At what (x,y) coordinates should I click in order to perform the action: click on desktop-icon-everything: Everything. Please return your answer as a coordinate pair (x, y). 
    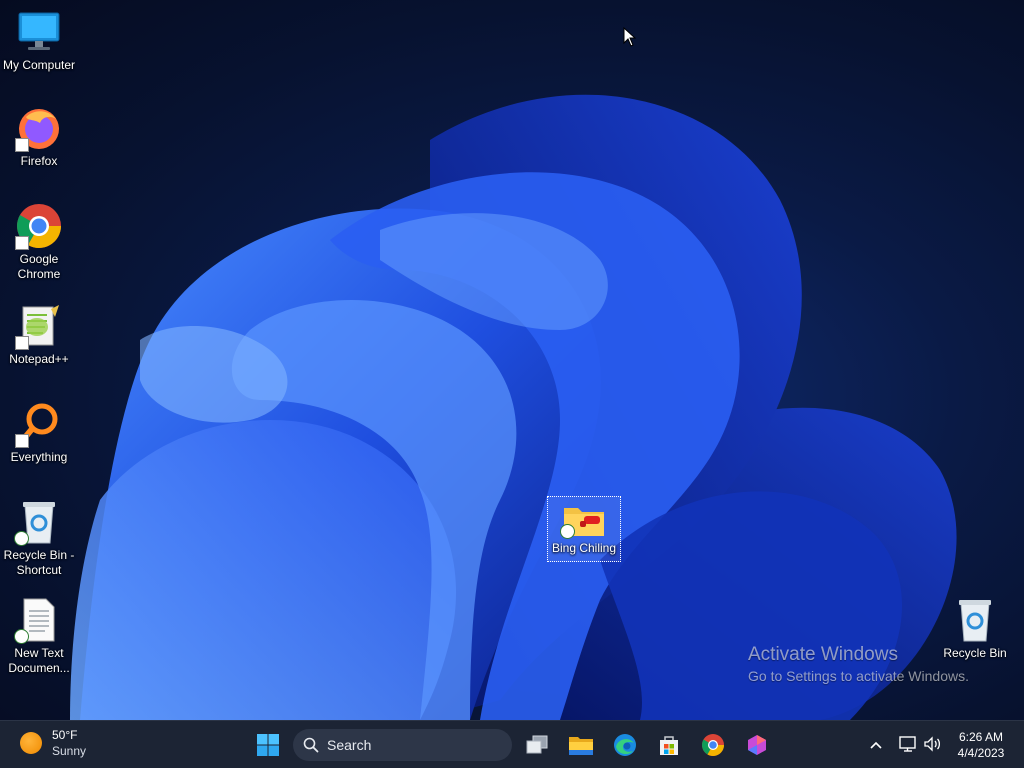
    Looking at the image, I should click on (39, 432).